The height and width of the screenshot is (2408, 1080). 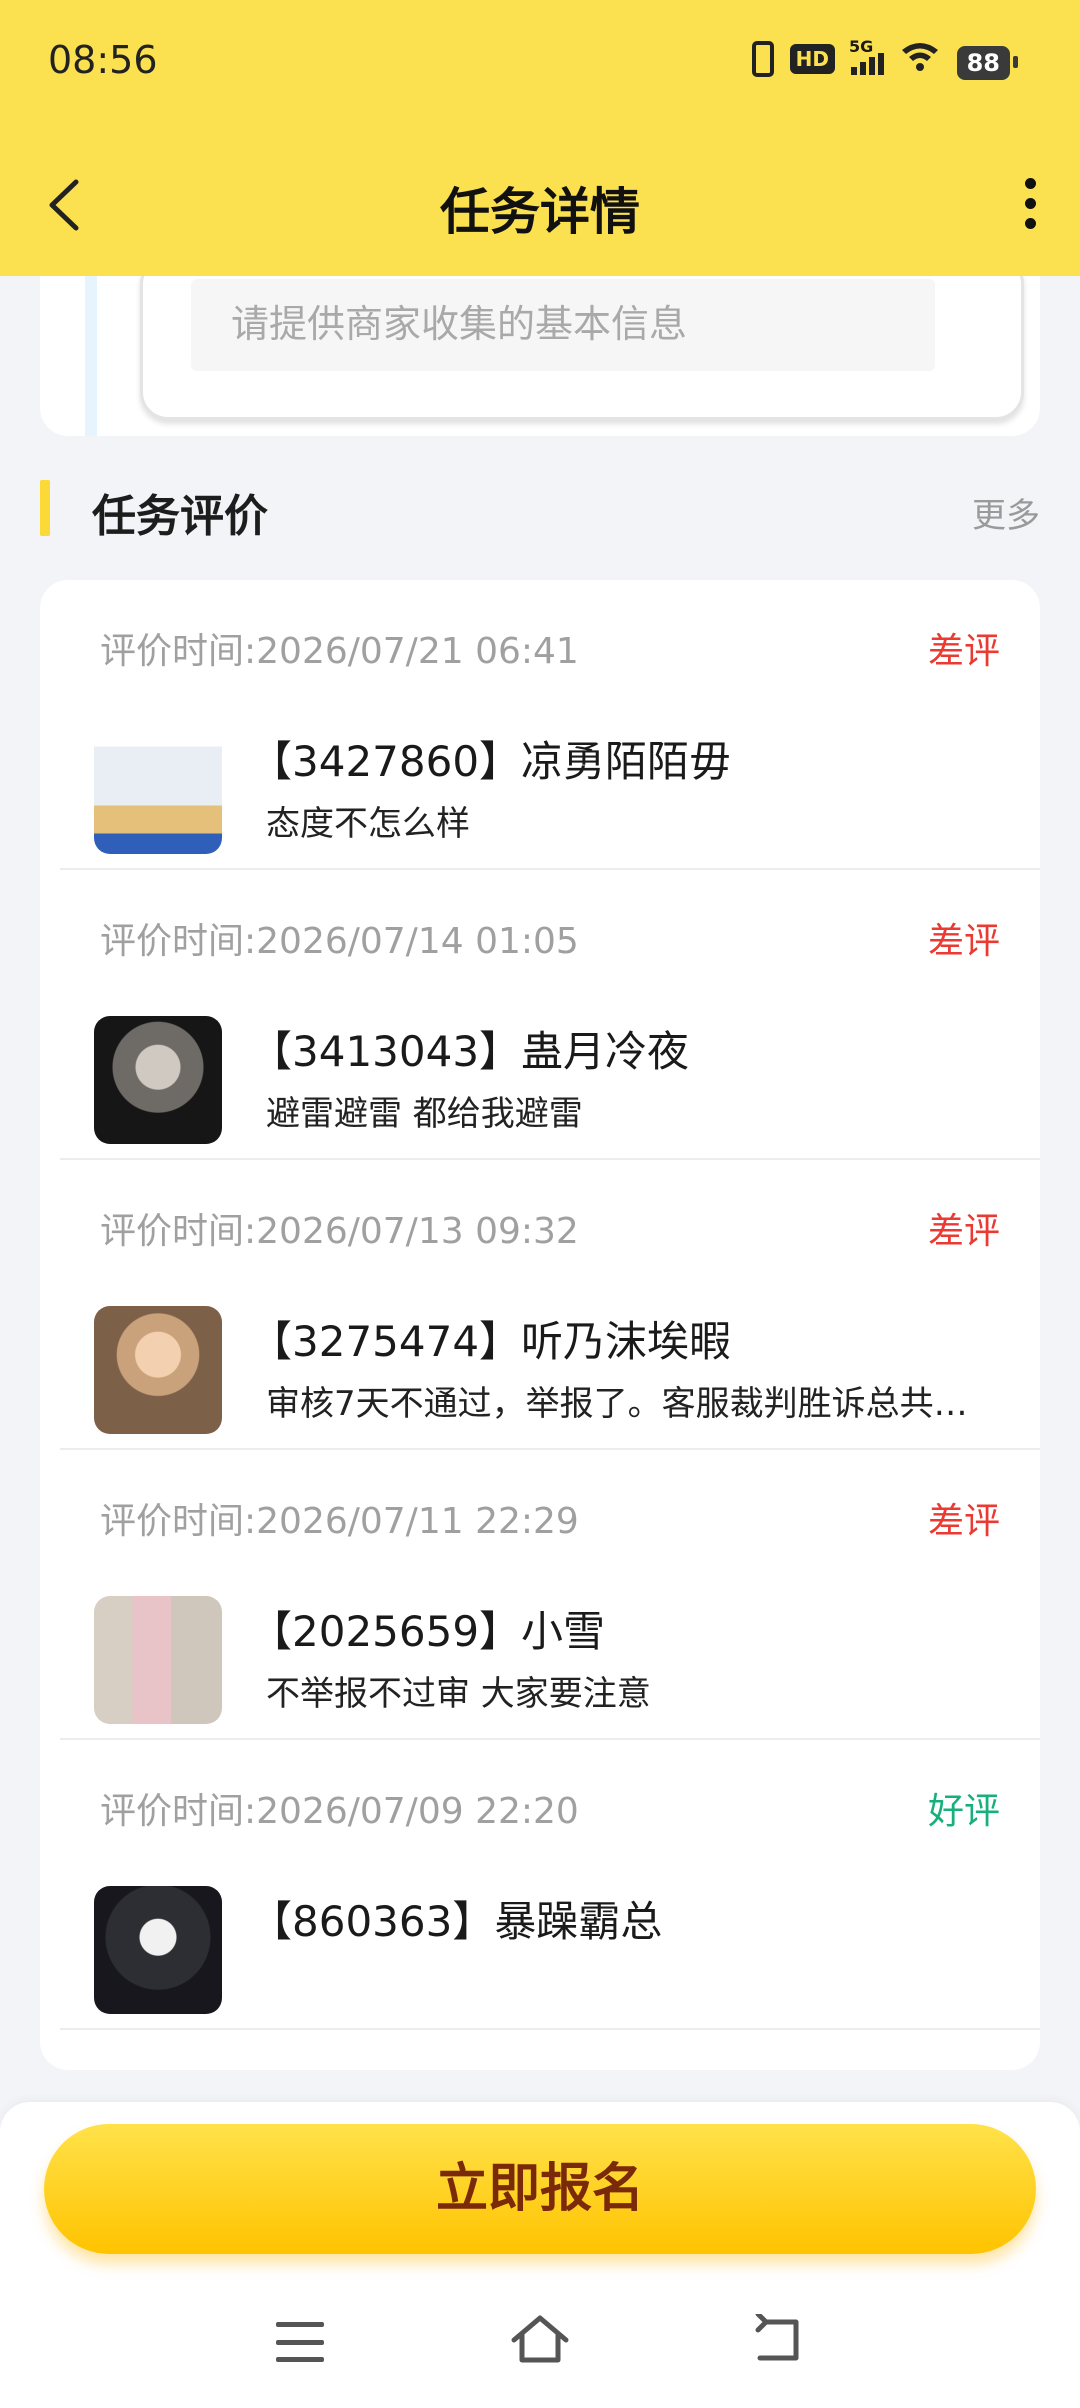 I want to click on status-time: 08:56, so click(x=103, y=60).